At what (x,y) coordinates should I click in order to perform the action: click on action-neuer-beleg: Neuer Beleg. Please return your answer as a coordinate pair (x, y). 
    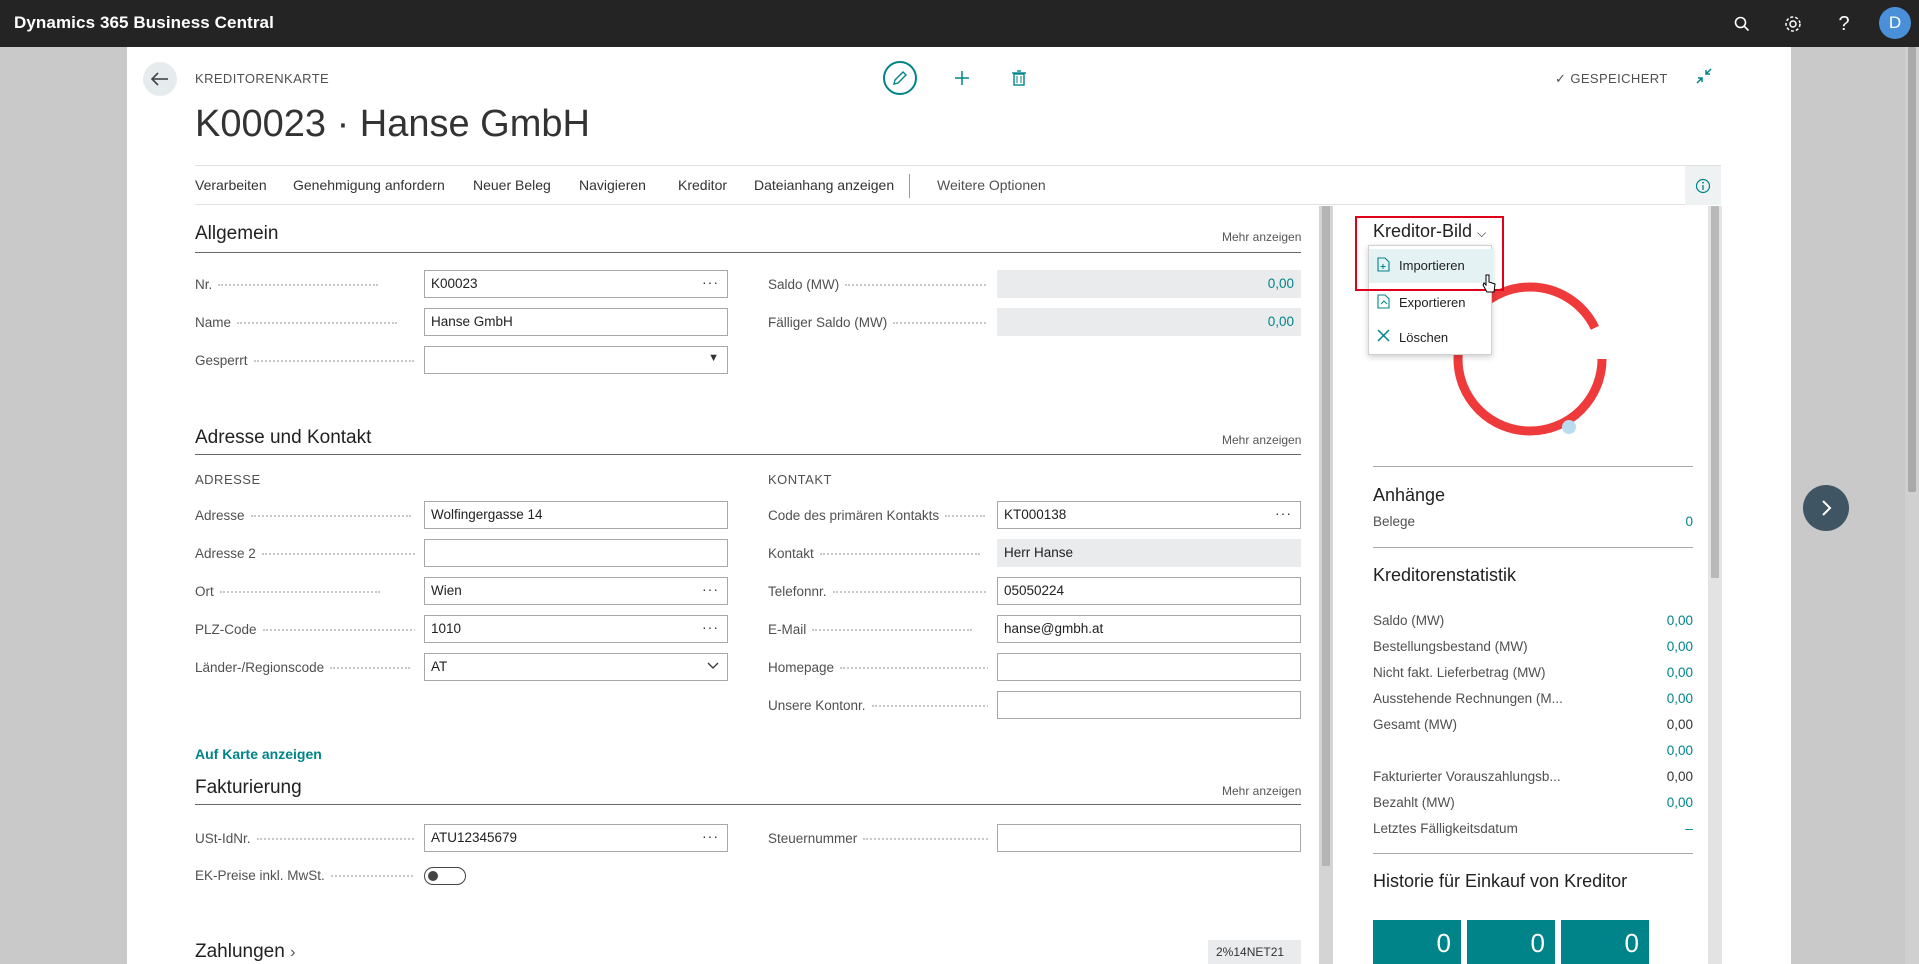
    Looking at the image, I should click on (512, 185).